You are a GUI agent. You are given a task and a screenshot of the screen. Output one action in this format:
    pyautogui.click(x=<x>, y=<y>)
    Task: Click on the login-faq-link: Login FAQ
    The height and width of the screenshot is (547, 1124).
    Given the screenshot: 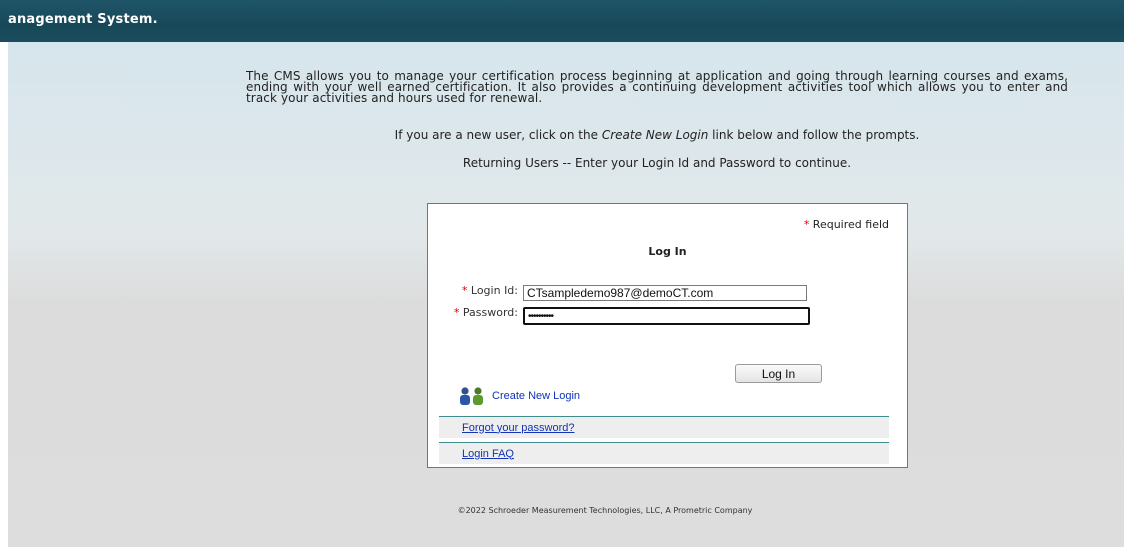 What is the action you would take?
    pyautogui.click(x=488, y=454)
    